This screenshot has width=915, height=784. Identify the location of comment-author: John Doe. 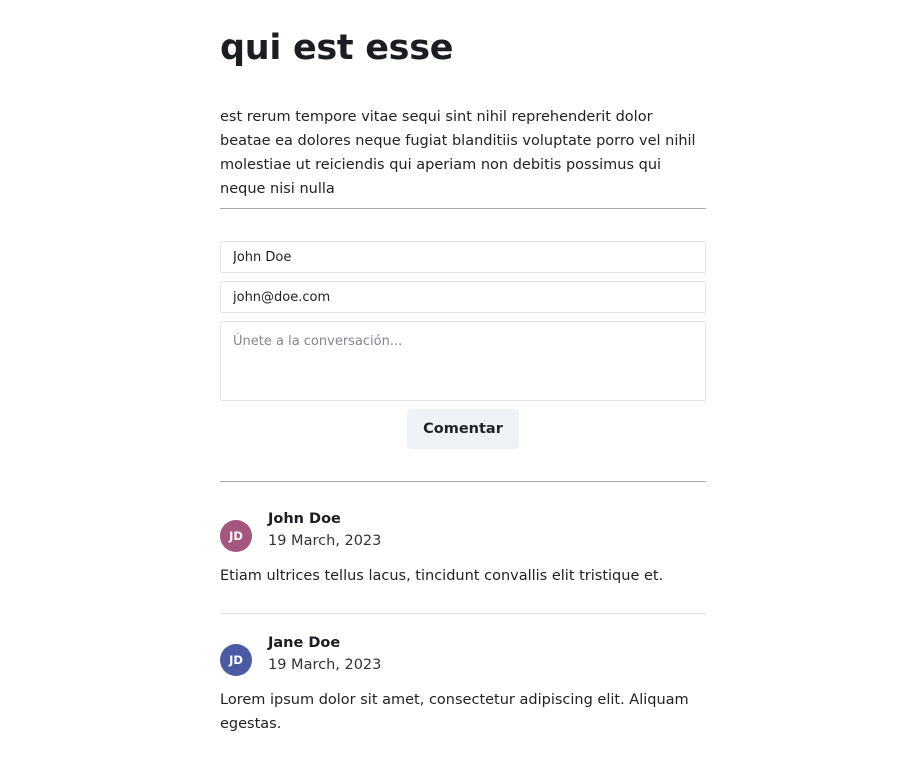
(304, 519).